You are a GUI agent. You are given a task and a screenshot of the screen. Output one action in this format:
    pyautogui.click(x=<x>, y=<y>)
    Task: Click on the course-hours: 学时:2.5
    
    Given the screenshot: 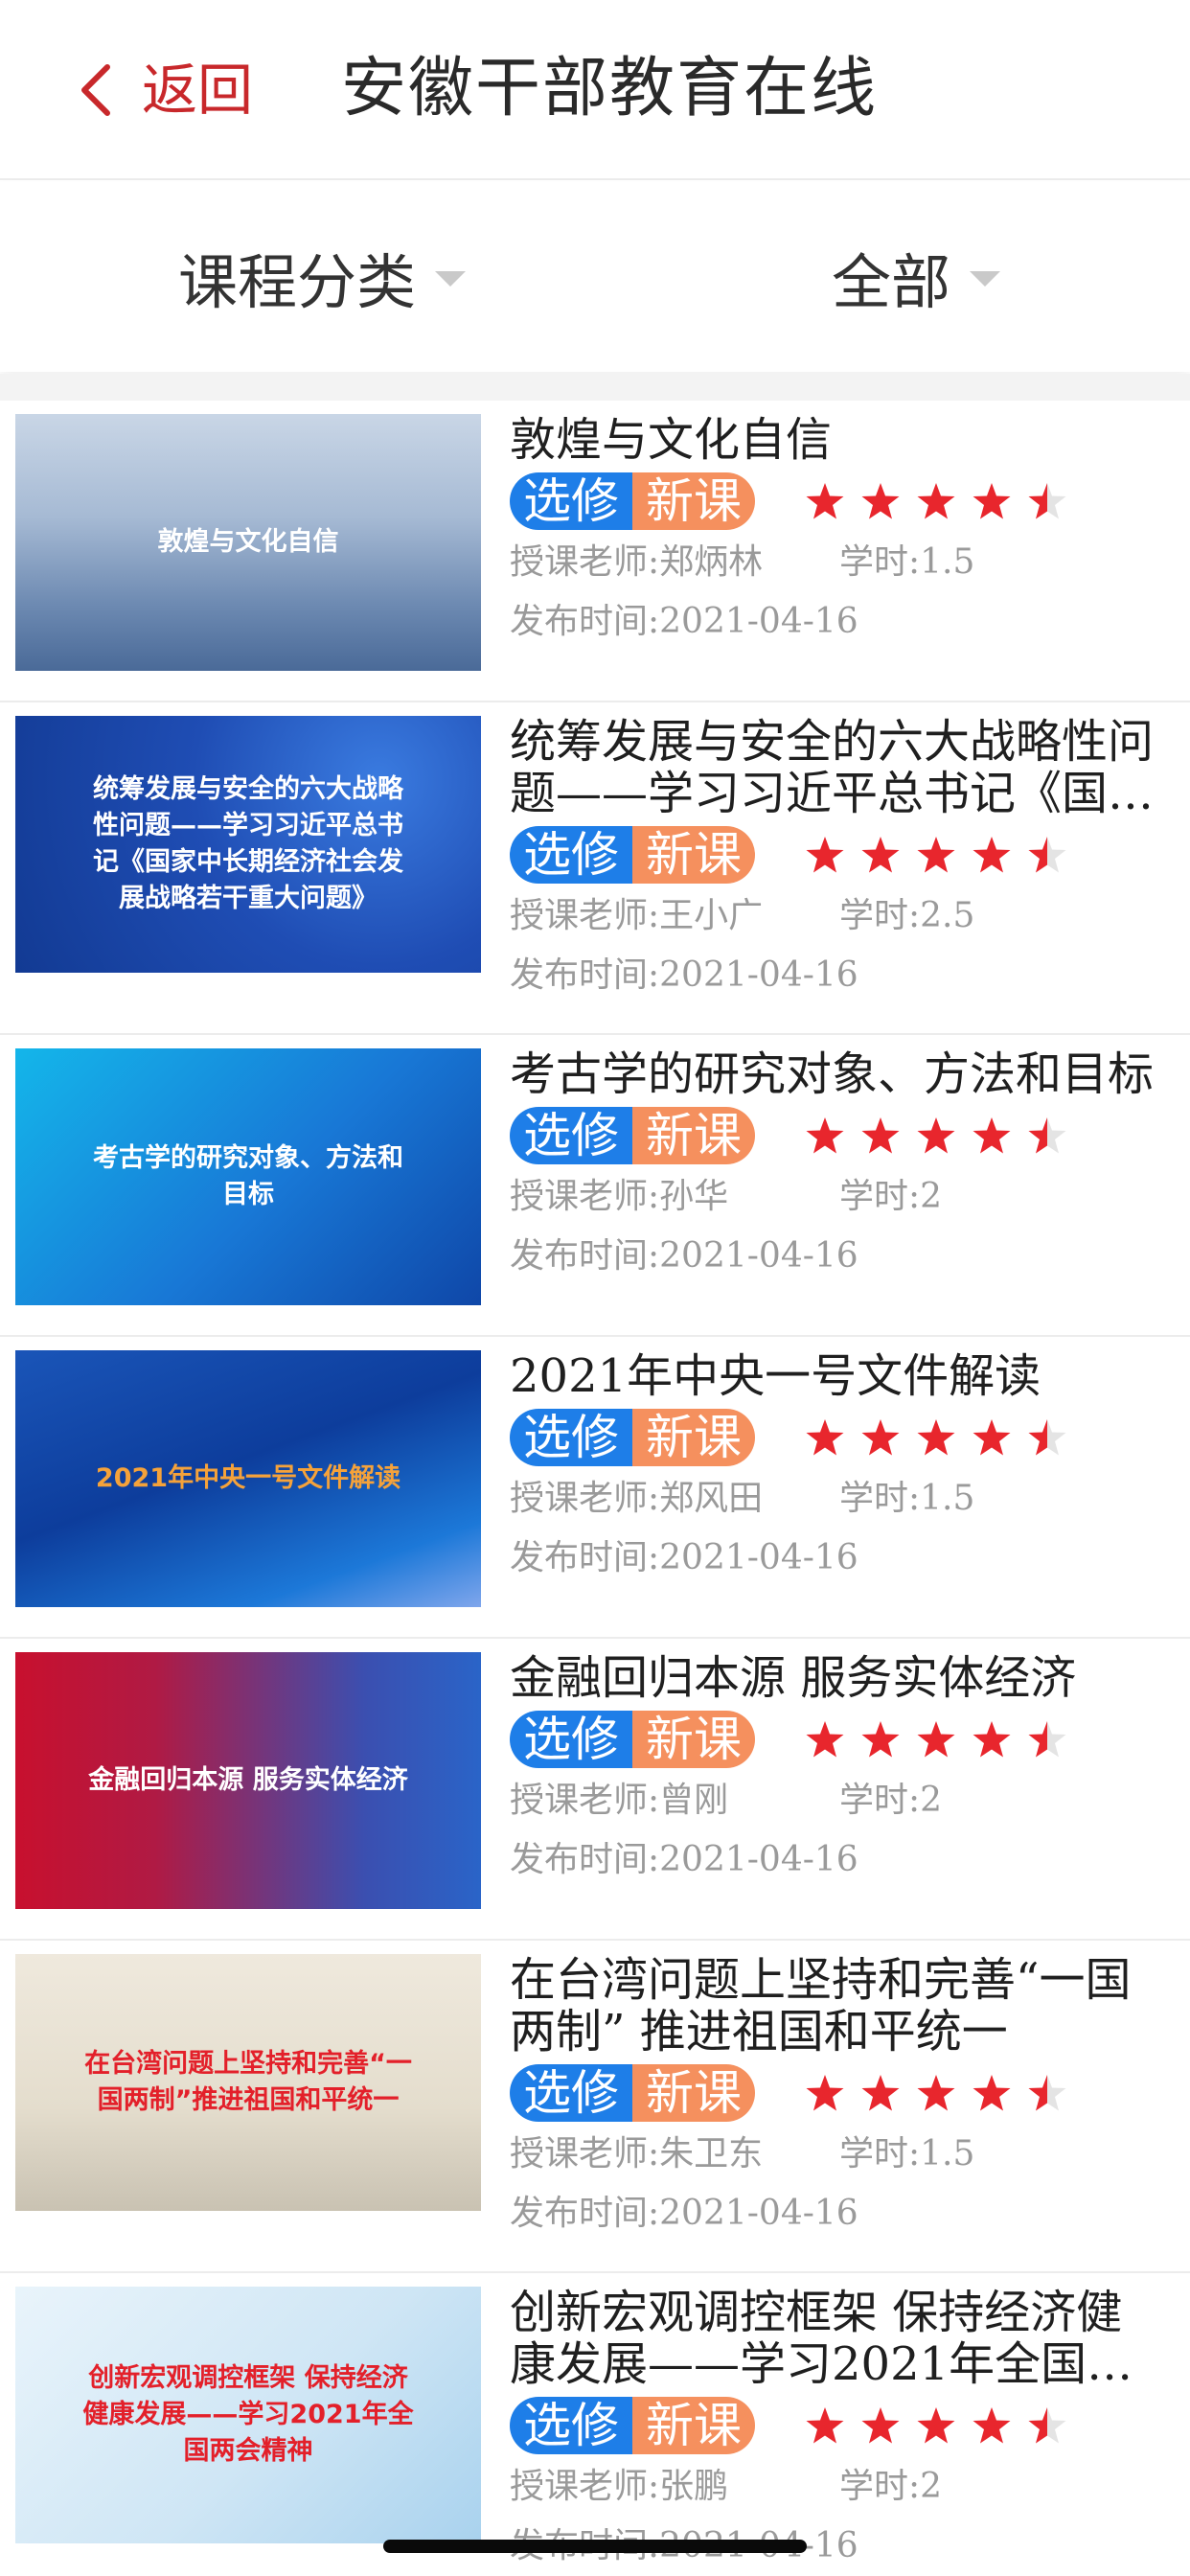 What is the action you would take?
    pyautogui.click(x=907, y=915)
    